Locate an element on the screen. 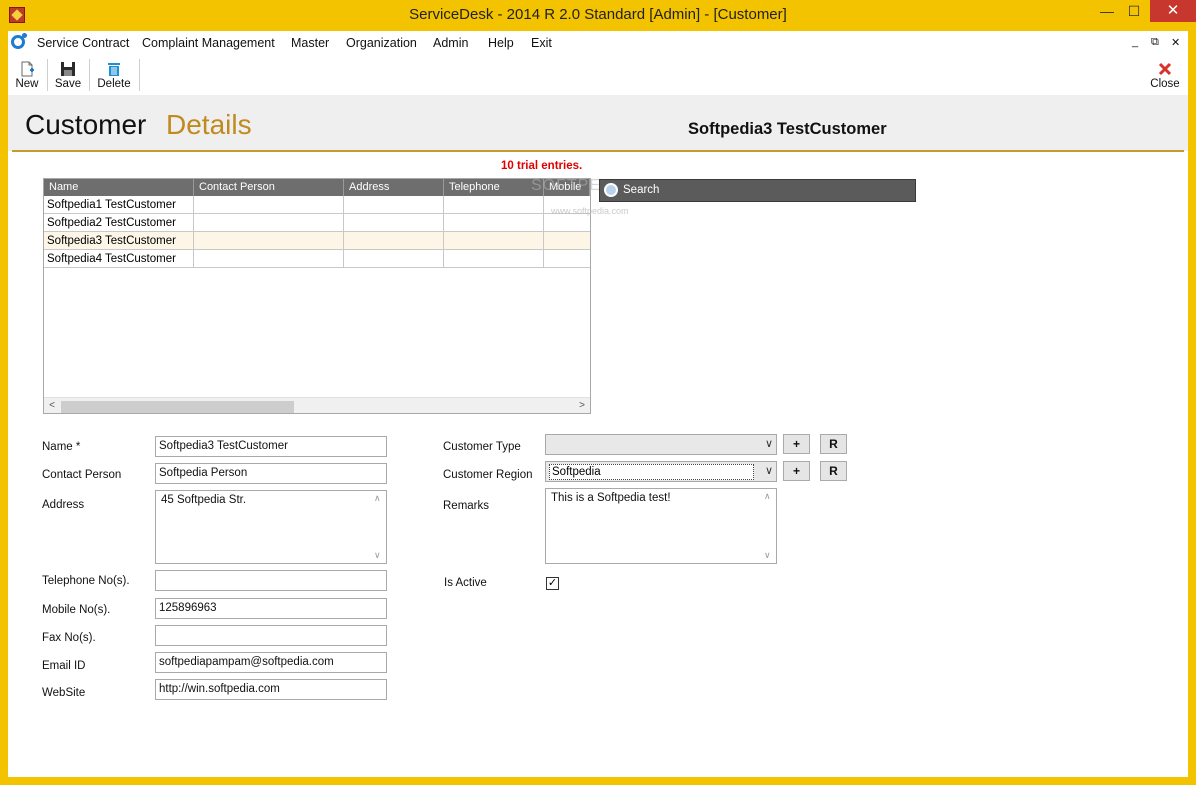  mobile-field: 125896963 is located at coordinates (271, 608).